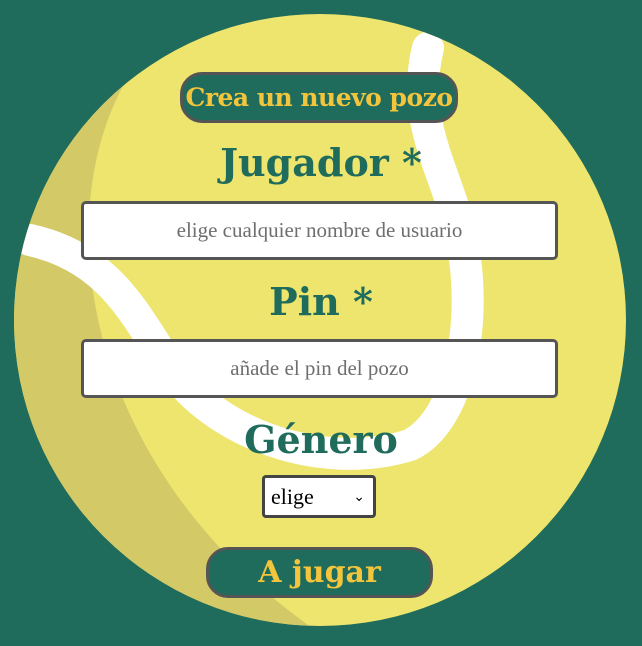 The height and width of the screenshot is (646, 642). What do you see at coordinates (292, 496) in the screenshot?
I see `gender-select-value: elige` at bounding box center [292, 496].